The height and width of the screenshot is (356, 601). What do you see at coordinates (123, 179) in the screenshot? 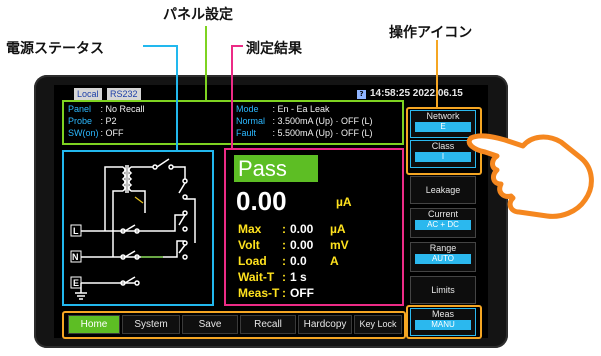
I see `transformer-primary` at bounding box center [123, 179].